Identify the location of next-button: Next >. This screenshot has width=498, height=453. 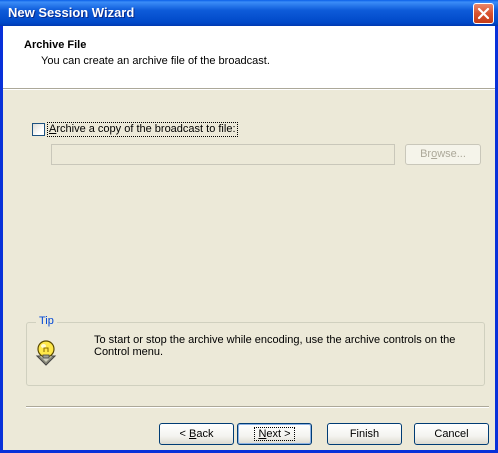
(274, 434).